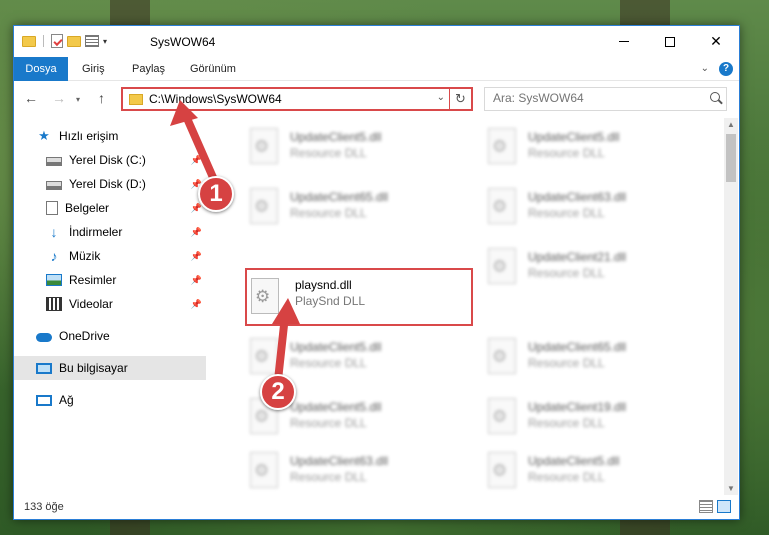 This screenshot has height=535, width=769. Describe the element at coordinates (183, 42) in the screenshot. I see `window-title: SysWOW64` at that location.